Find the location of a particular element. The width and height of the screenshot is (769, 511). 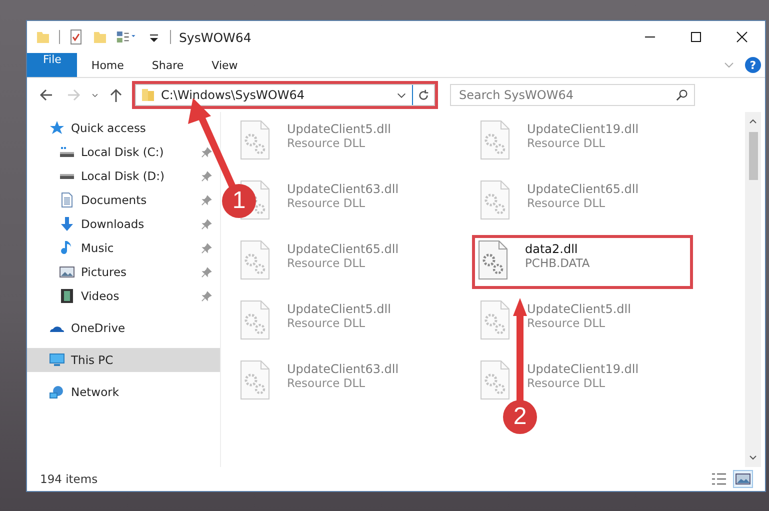

ribbon-tab: Home is located at coordinates (107, 65).